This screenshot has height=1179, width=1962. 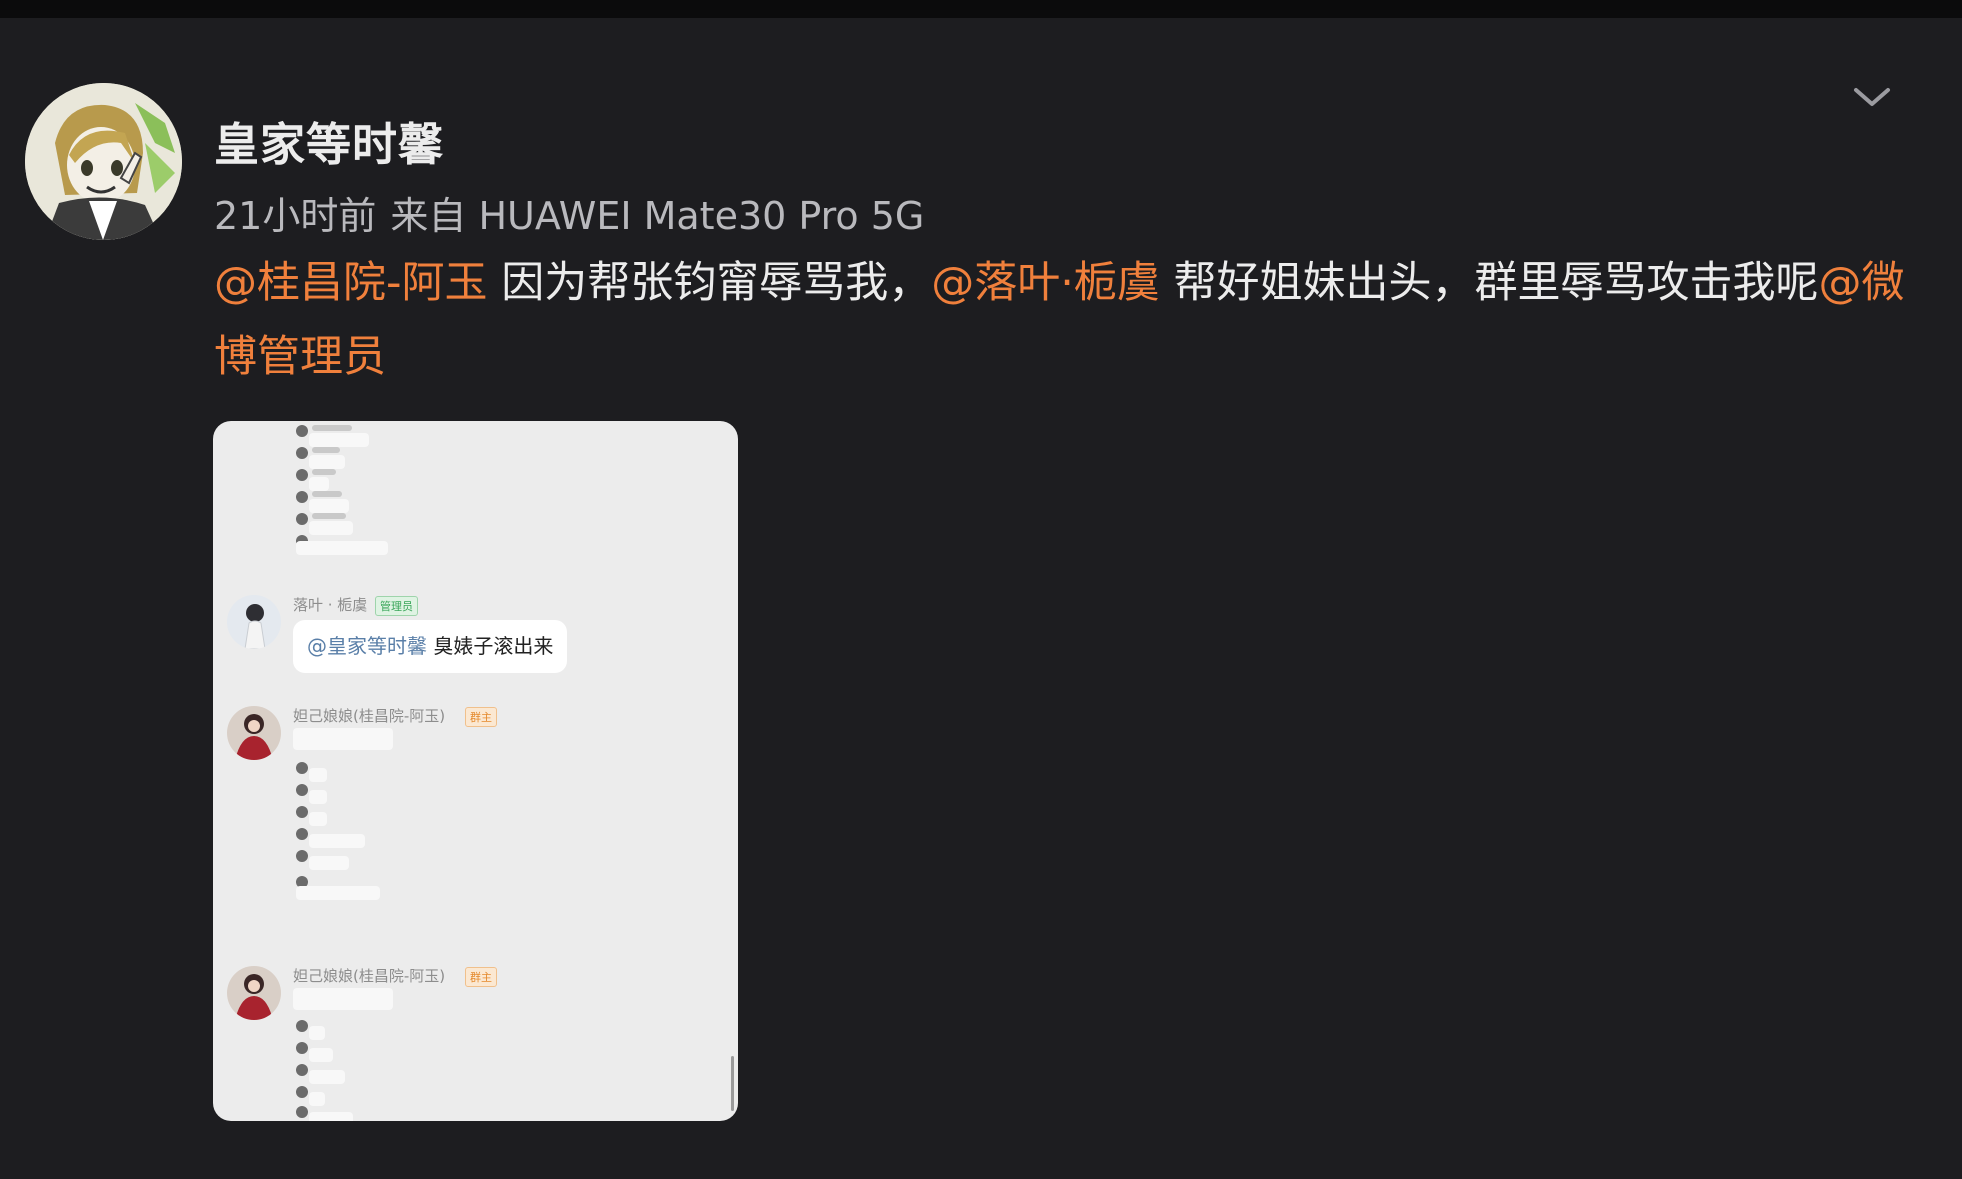 I want to click on mention-link: @桂昌院-阿玉, so click(x=351, y=283).